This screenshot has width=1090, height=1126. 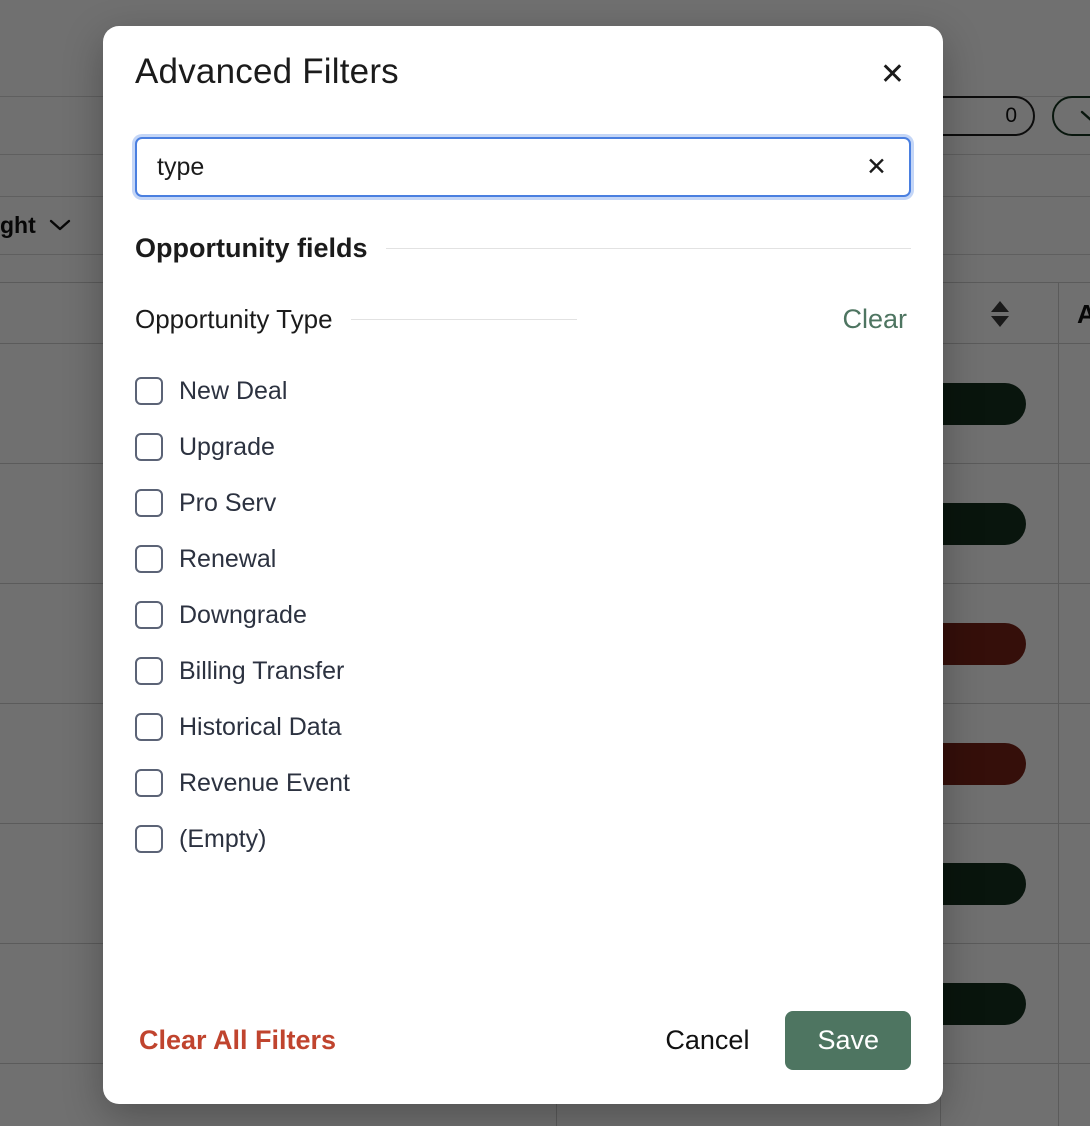 What do you see at coordinates (262, 670) in the screenshot?
I see `list-item-label: Billing Transfer` at bounding box center [262, 670].